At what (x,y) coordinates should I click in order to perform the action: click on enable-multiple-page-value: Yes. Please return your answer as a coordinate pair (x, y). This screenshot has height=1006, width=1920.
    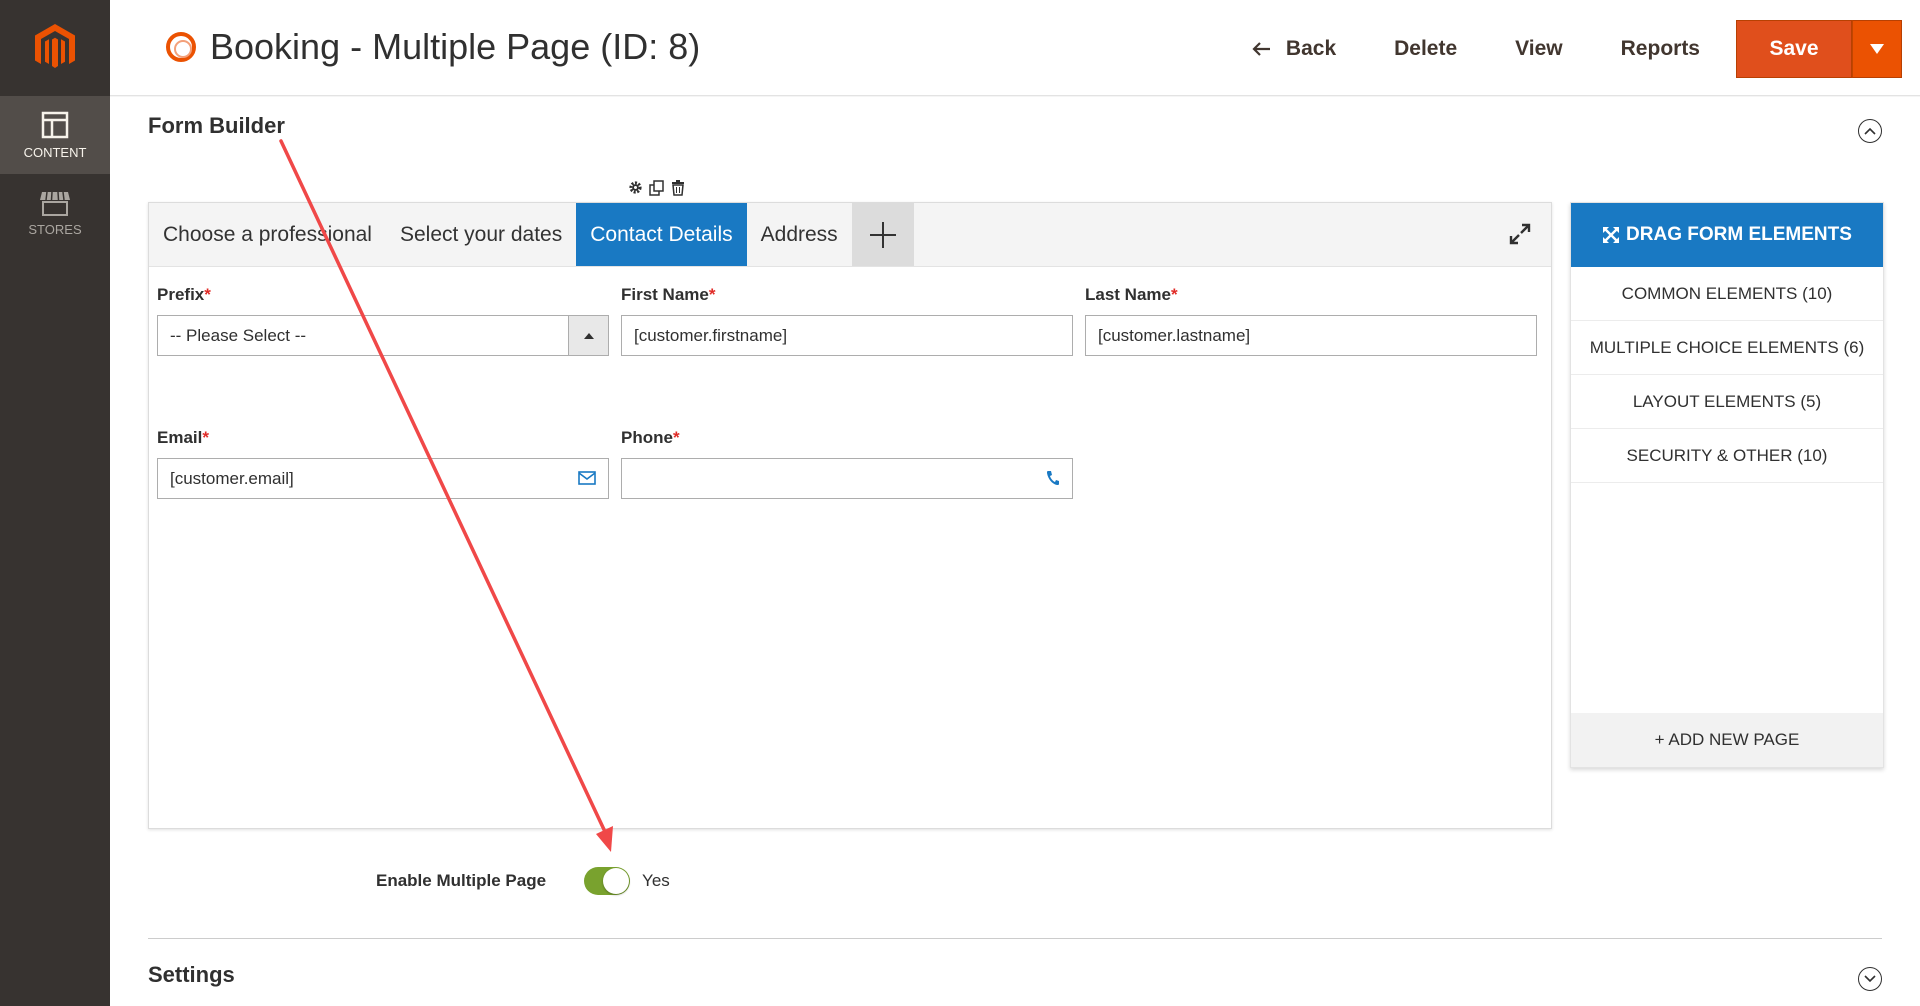
    Looking at the image, I should click on (656, 880).